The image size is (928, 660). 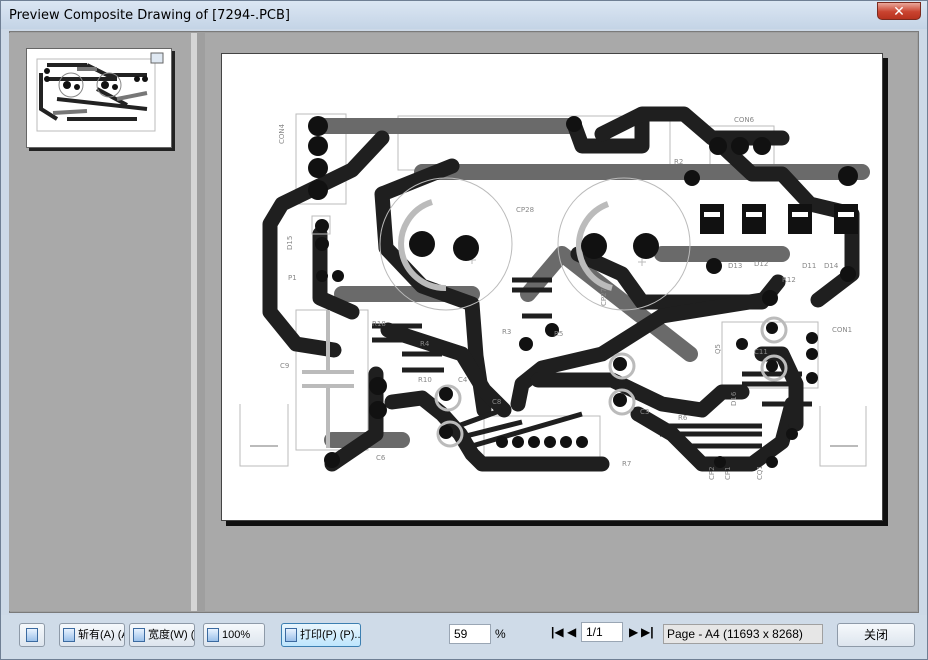 What do you see at coordinates (557, 632) in the screenshot?
I see `first-page-icon: |◀` at bounding box center [557, 632].